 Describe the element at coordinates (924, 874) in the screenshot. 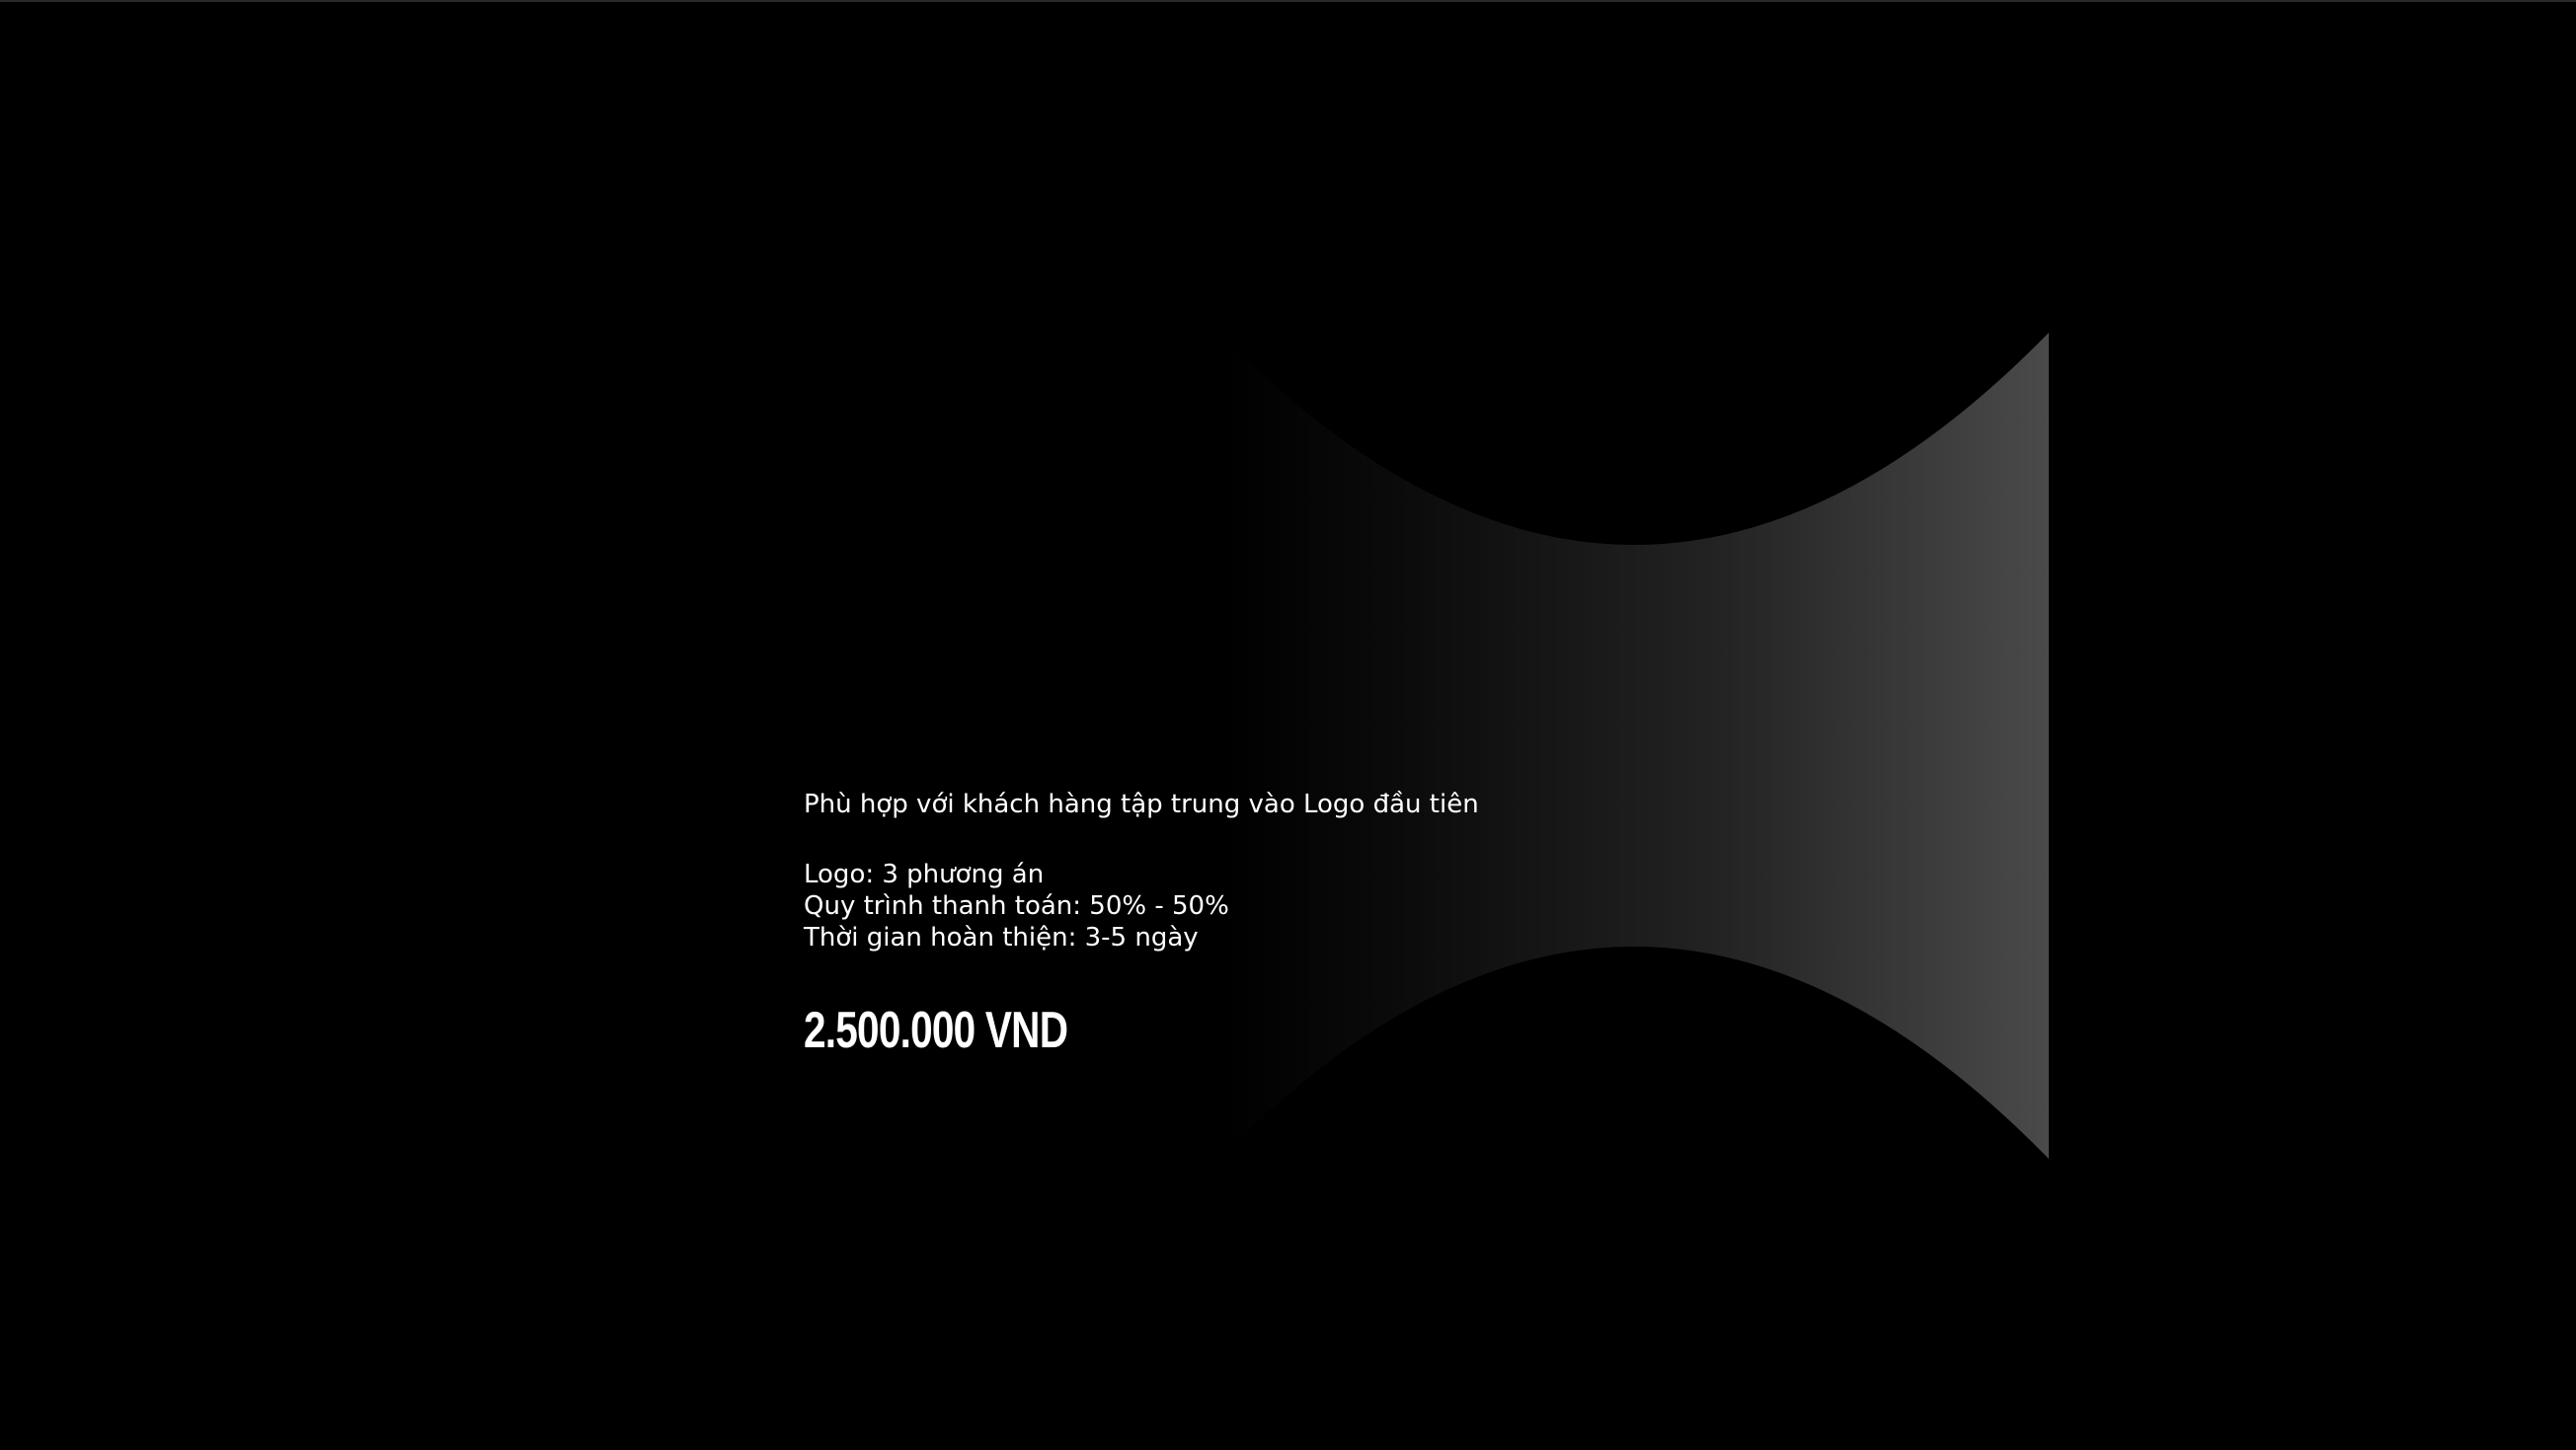

I see `detail-logo-options: Logo: 3 phương án` at that location.